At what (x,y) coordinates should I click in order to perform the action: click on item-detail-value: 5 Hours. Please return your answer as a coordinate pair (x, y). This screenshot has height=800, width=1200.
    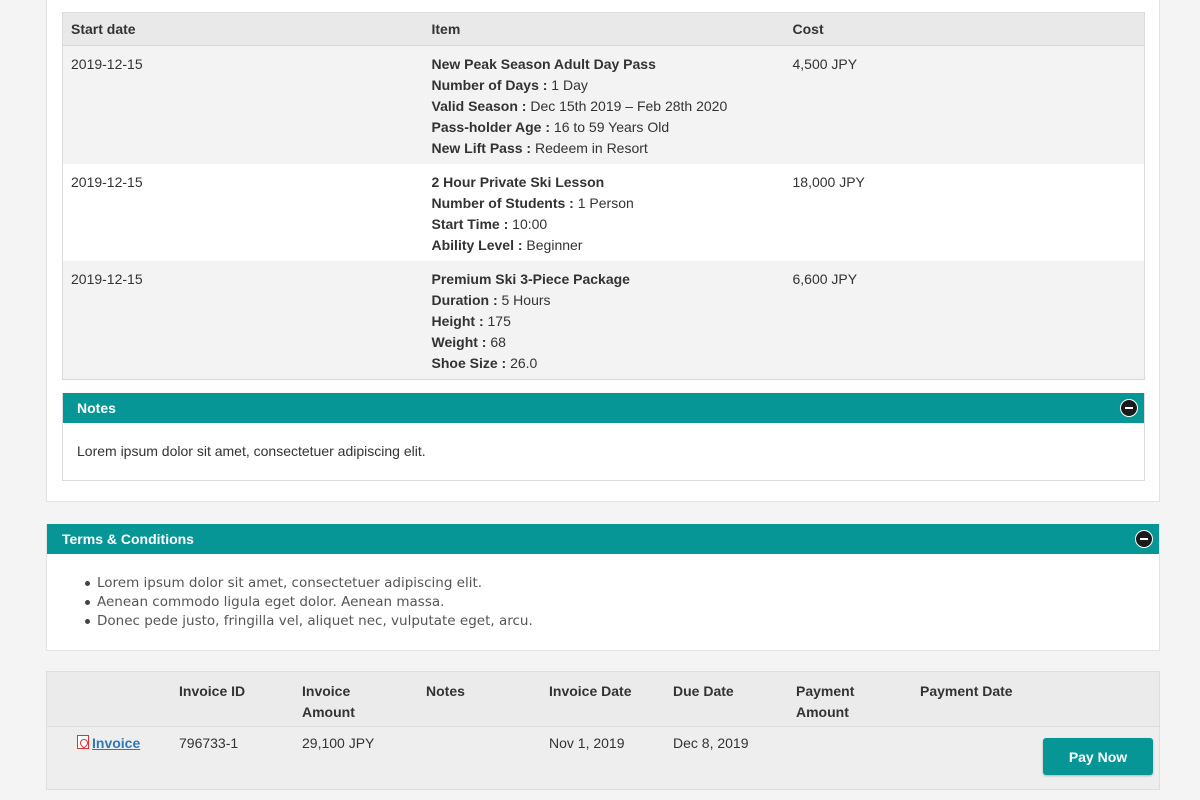
    Looking at the image, I should click on (524, 300).